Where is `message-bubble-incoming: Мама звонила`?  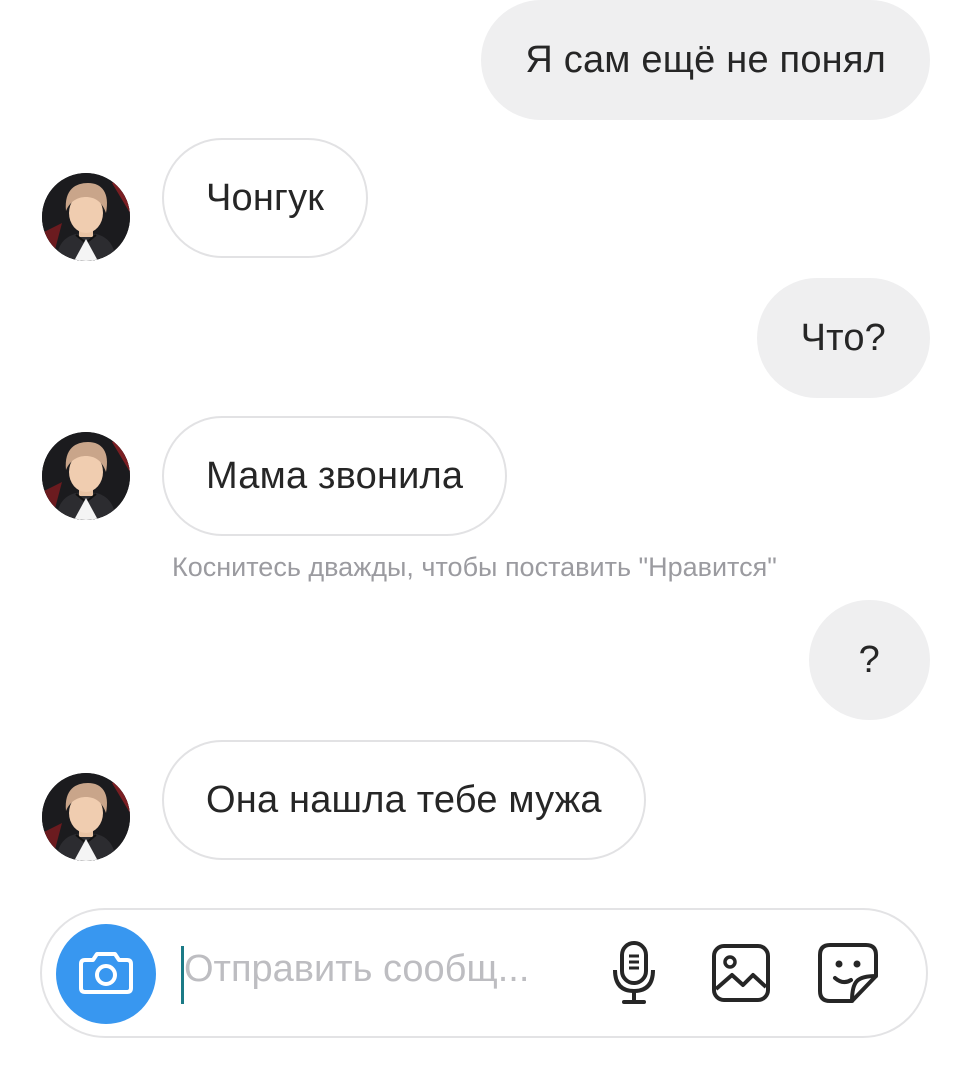 message-bubble-incoming: Мама звонила is located at coordinates (335, 476).